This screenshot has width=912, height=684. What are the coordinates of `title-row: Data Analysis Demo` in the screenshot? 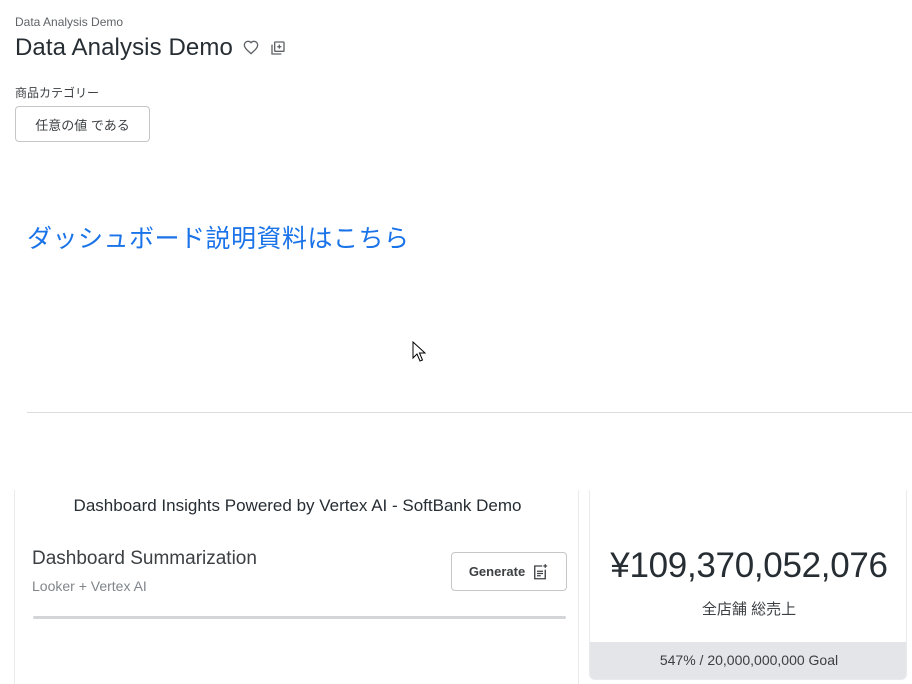 It's located at (151, 48).